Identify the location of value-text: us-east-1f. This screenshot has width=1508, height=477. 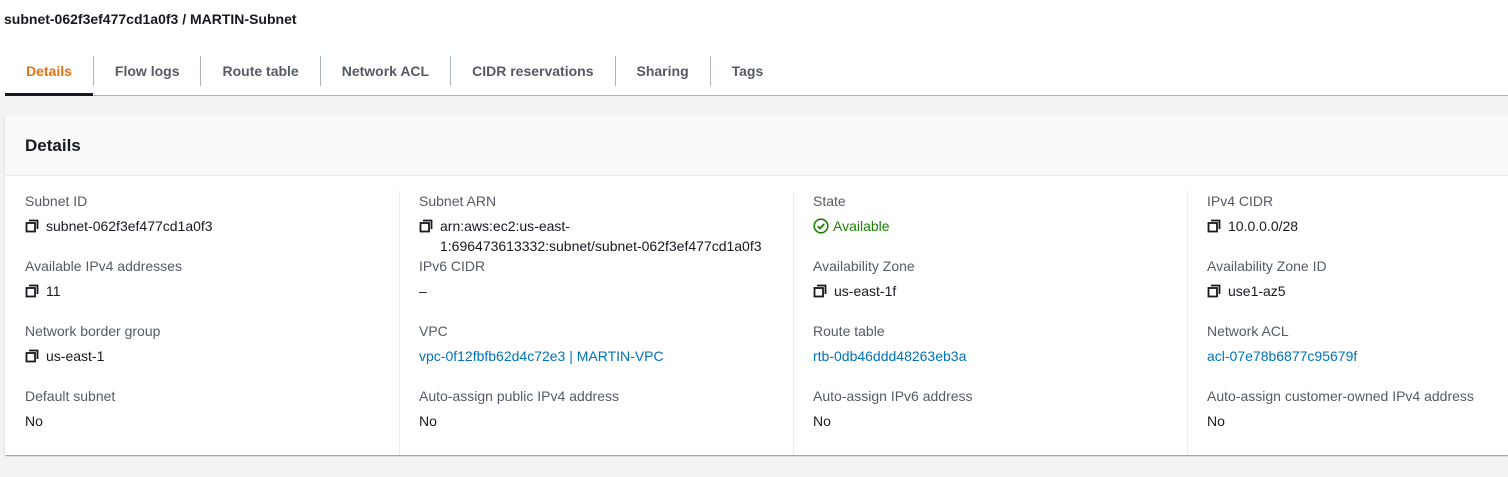
(865, 291).